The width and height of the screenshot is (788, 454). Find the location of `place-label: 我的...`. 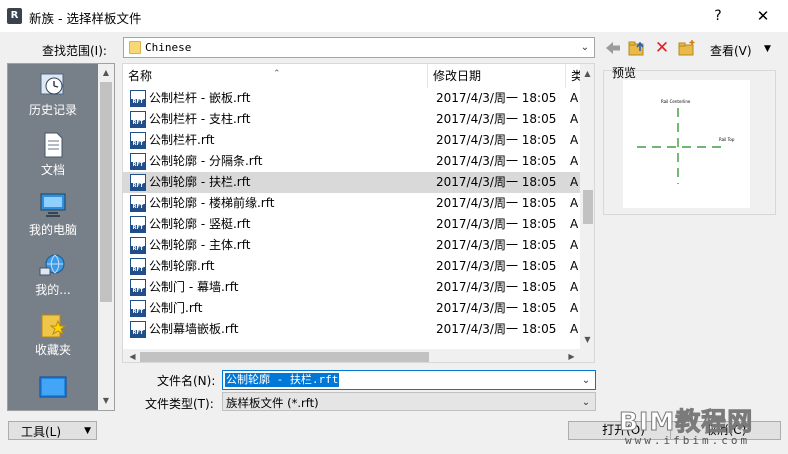

place-label: 我的... is located at coordinates (53, 290).